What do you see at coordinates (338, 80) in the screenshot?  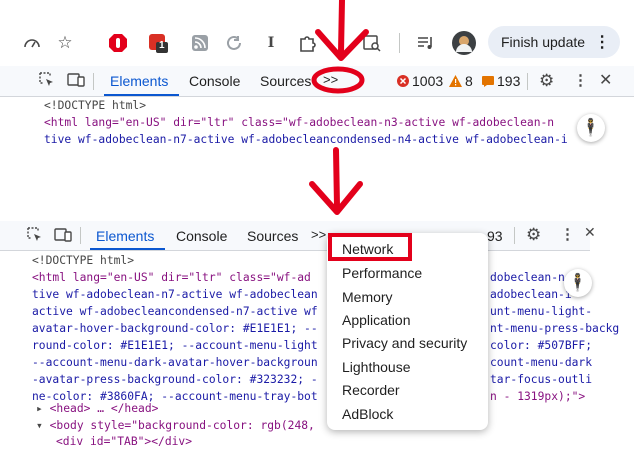 I see `annotation-circle` at bounding box center [338, 80].